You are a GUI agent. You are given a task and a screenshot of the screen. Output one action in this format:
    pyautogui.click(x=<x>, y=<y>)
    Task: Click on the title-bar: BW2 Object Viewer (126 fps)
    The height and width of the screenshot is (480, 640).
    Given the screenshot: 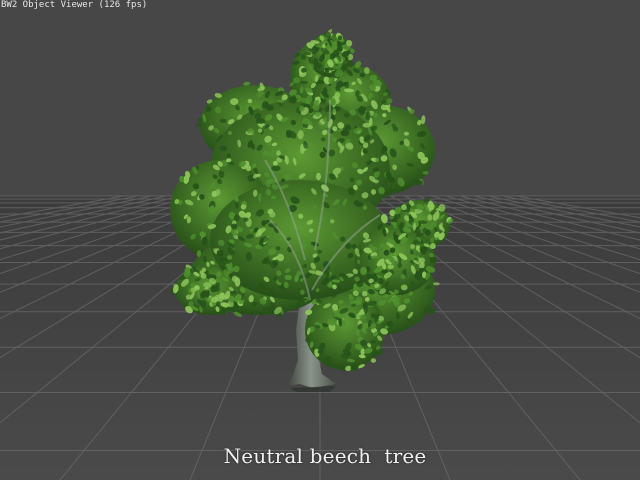 What is the action you would take?
    pyautogui.click(x=320, y=6)
    